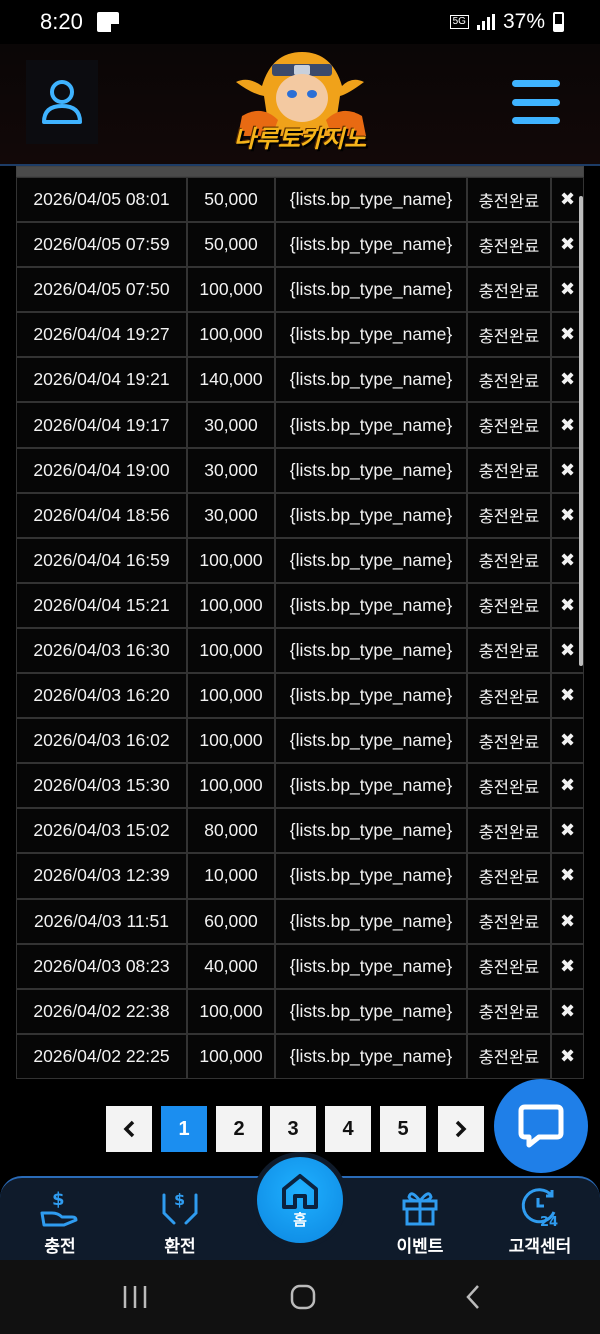 The image size is (600, 1334). I want to click on menu-button, so click(536, 102).